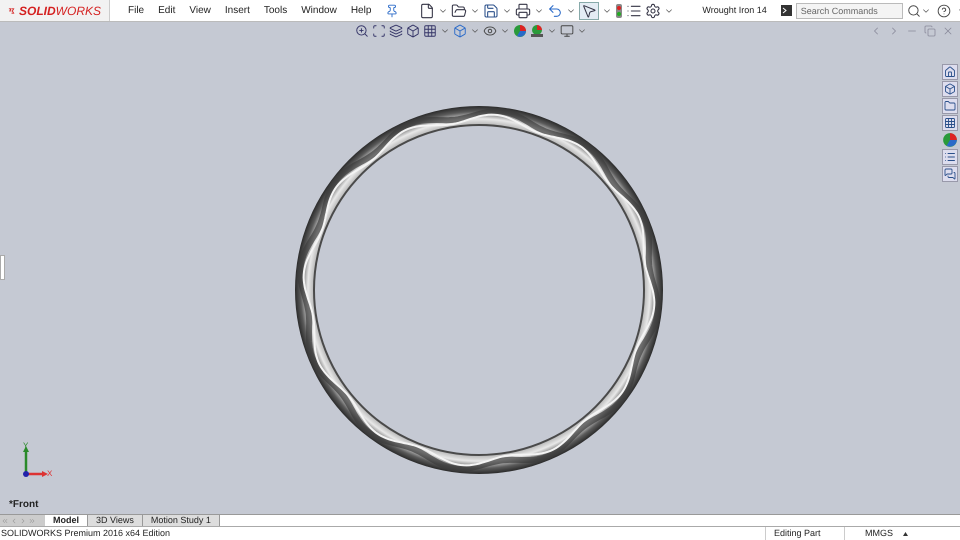 The width and height of the screenshot is (960, 540). I want to click on units-selector: MMGS, so click(902, 533).